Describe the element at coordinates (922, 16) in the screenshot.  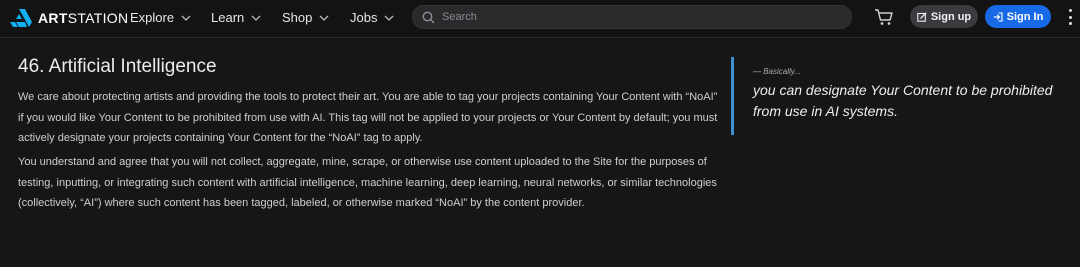
I see `edit-icon` at that location.